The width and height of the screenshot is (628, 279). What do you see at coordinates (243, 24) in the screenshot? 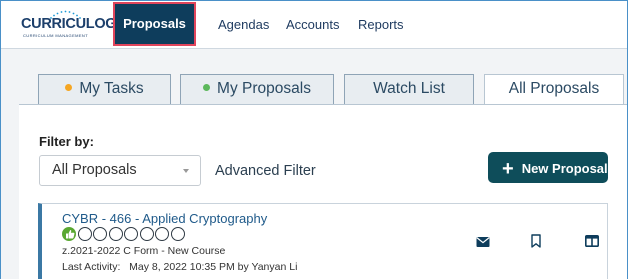
I see `nav-agendas: Agendas` at bounding box center [243, 24].